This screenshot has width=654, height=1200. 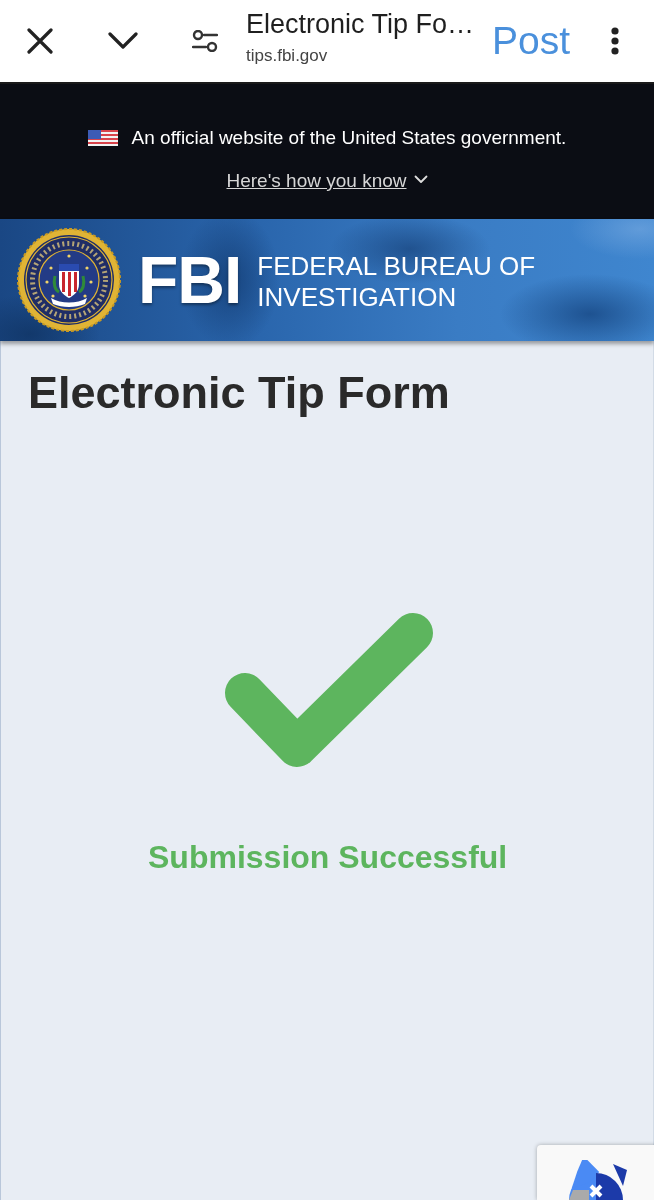 I want to click on chevron-down-icon, so click(x=123, y=41).